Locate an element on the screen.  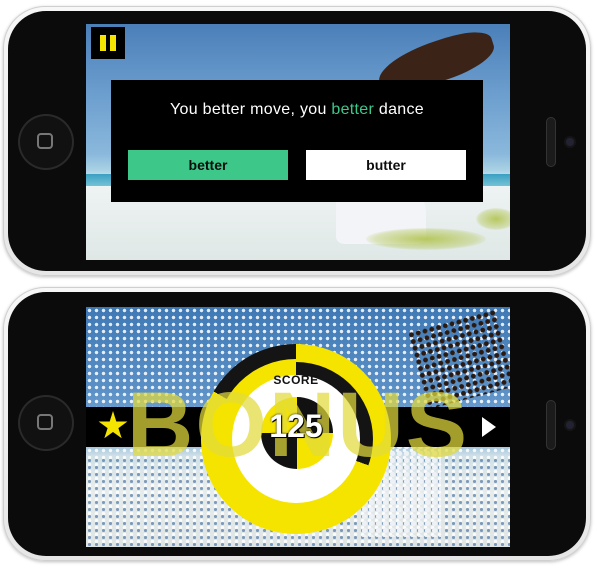
score-value: 125 is located at coordinates (296, 426).